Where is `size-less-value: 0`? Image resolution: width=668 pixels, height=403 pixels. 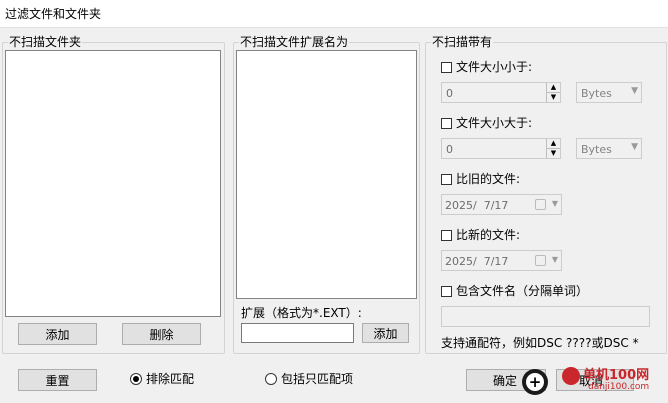
size-less-value: 0 is located at coordinates (449, 93).